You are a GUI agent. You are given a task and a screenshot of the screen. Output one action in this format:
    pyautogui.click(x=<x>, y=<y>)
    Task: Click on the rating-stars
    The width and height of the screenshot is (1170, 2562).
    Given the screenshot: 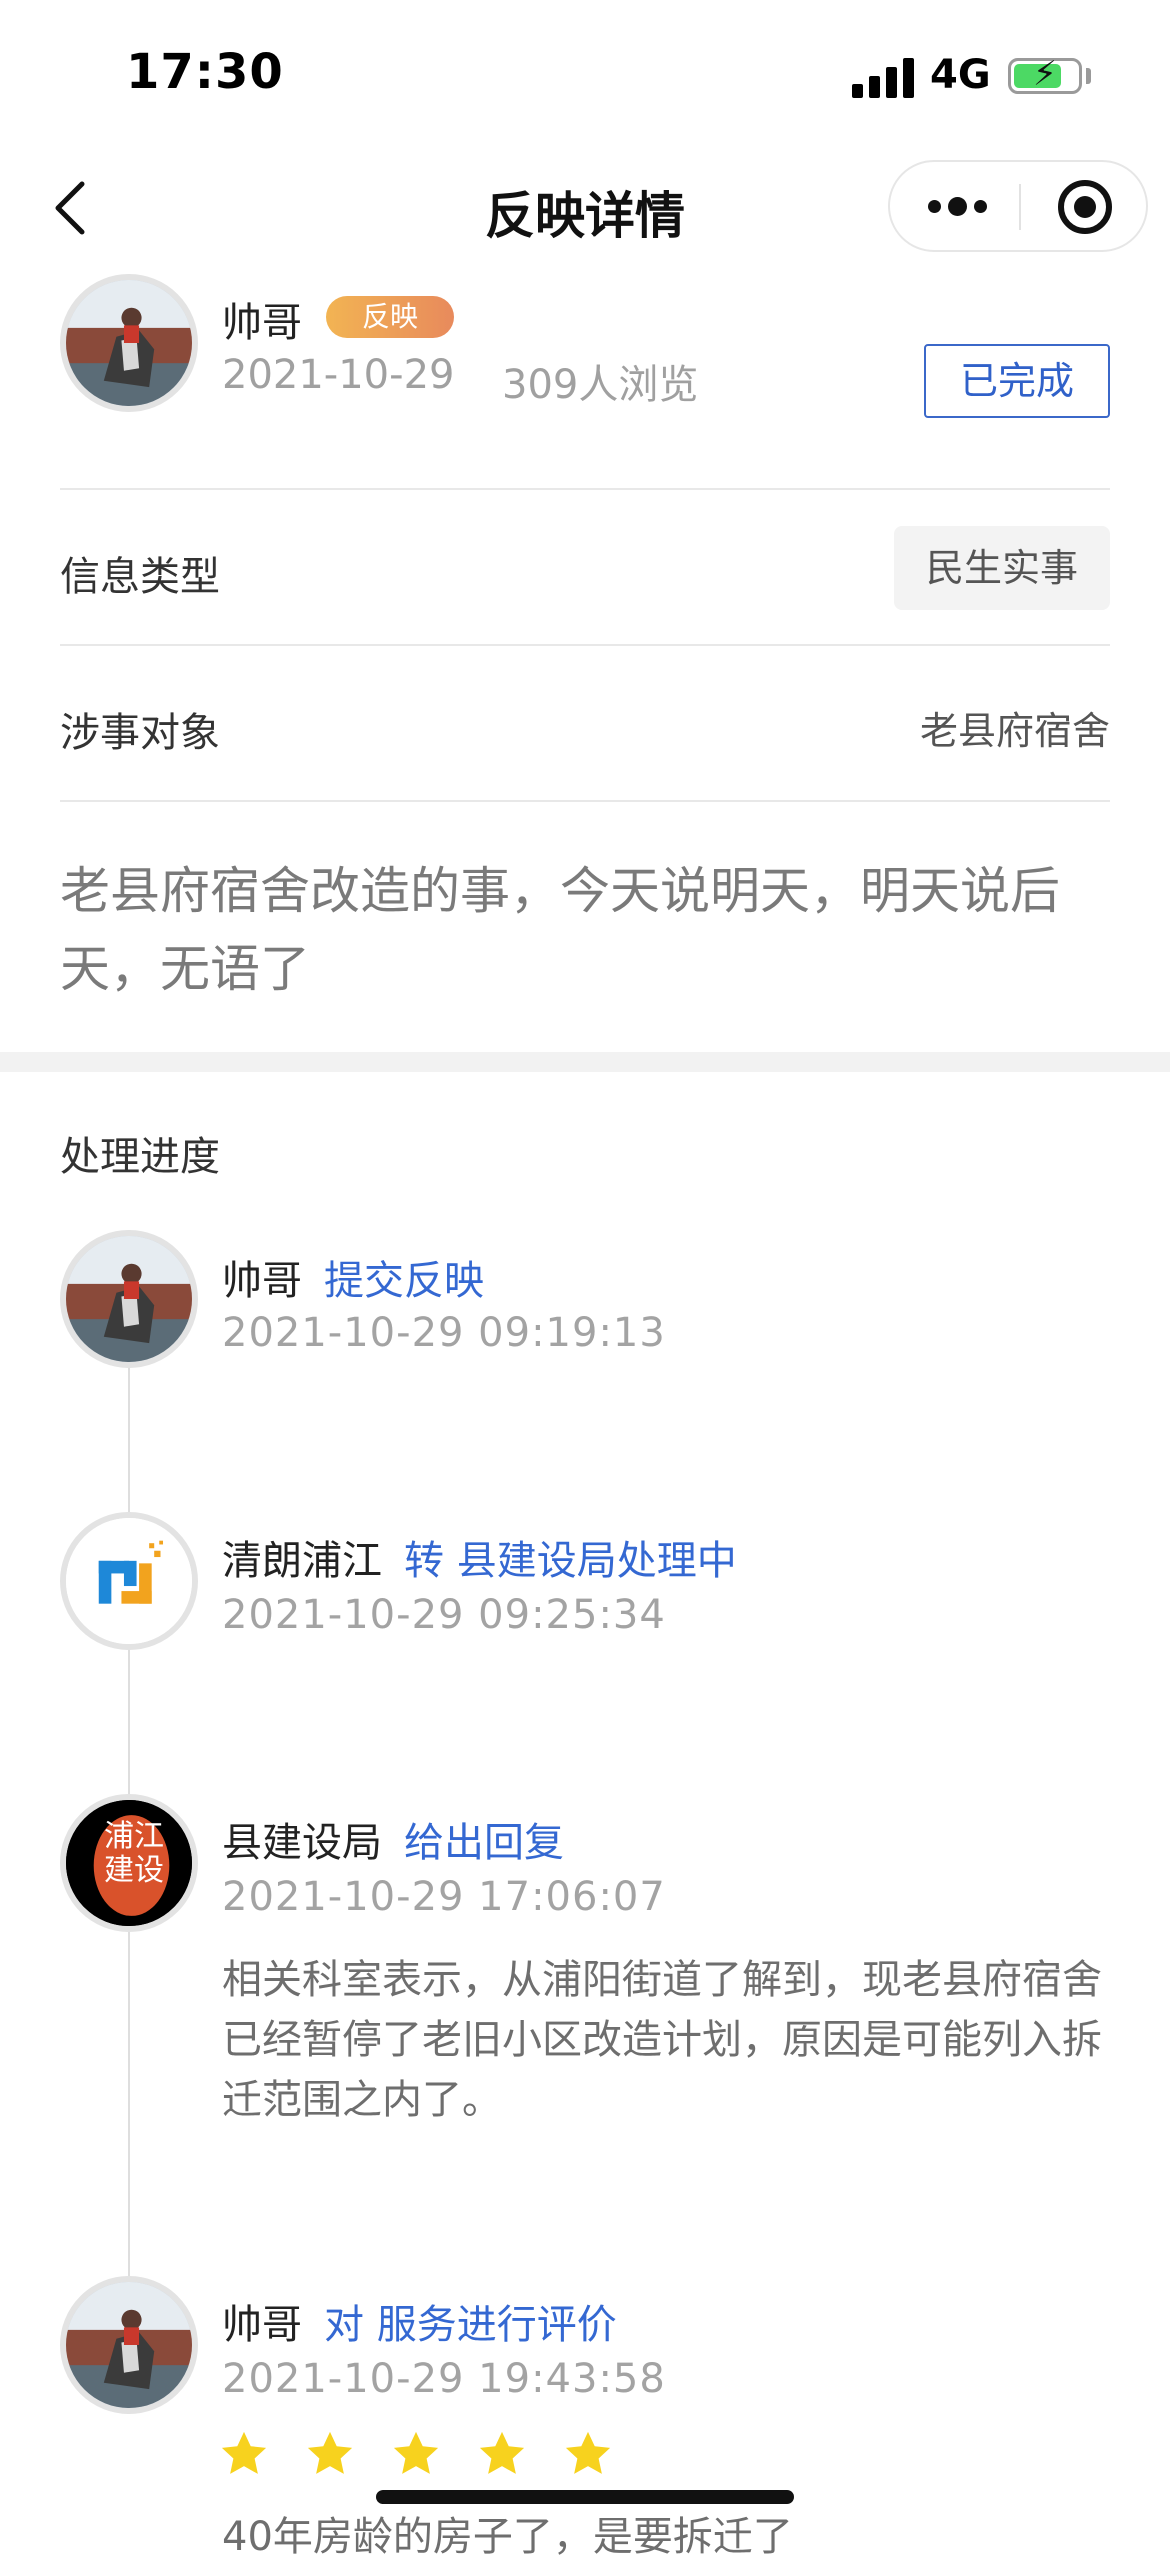 What is the action you would take?
    pyautogui.click(x=433, y=2454)
    